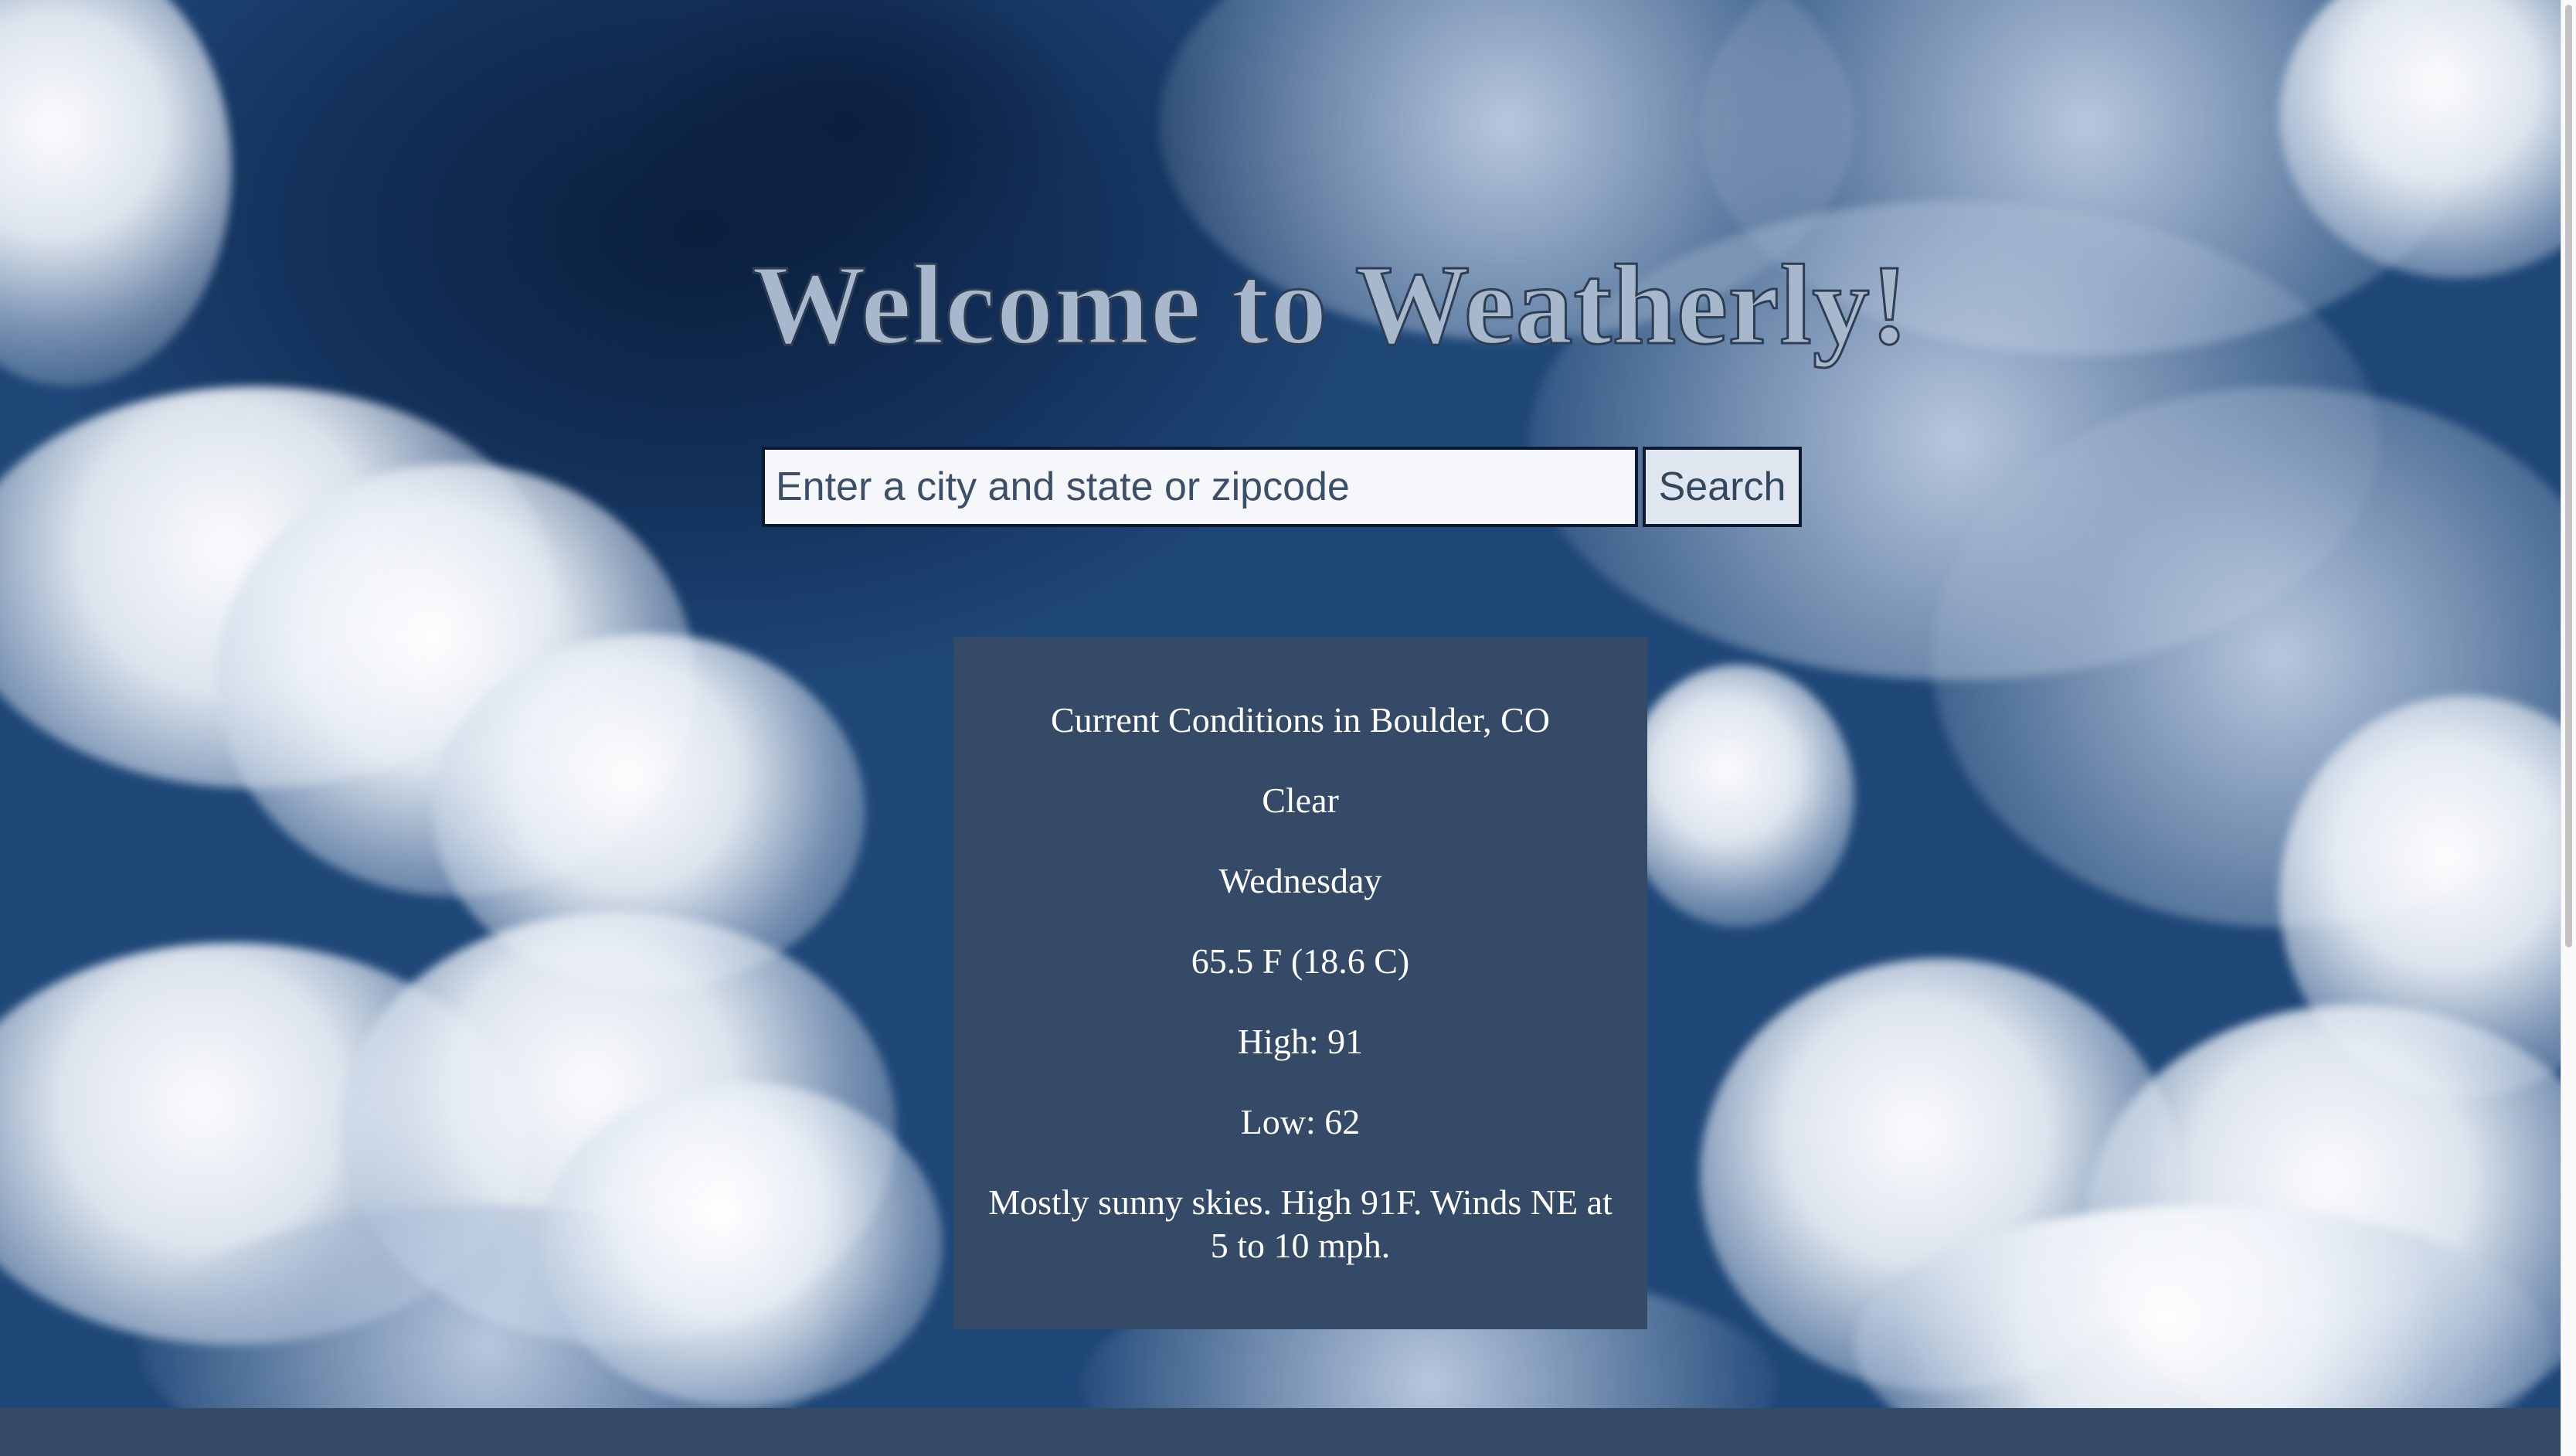 This screenshot has height=1456, width=2576. What do you see at coordinates (1300, 720) in the screenshot?
I see `conditions-heading: Current Conditions in Boulder, CO` at bounding box center [1300, 720].